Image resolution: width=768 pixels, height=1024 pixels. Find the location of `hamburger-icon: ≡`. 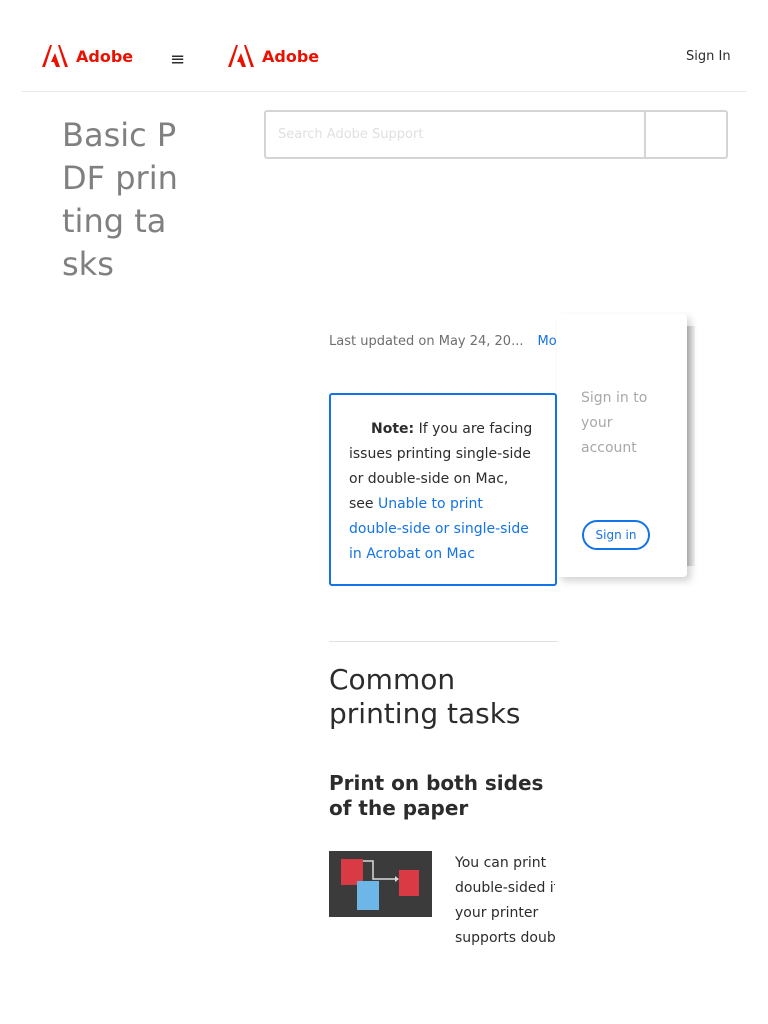

hamburger-icon: ≡ is located at coordinates (177, 59).